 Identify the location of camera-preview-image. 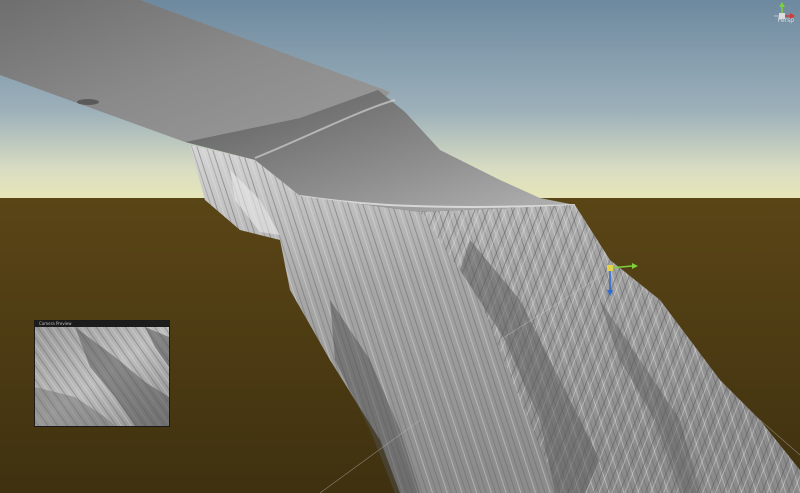
(102, 376).